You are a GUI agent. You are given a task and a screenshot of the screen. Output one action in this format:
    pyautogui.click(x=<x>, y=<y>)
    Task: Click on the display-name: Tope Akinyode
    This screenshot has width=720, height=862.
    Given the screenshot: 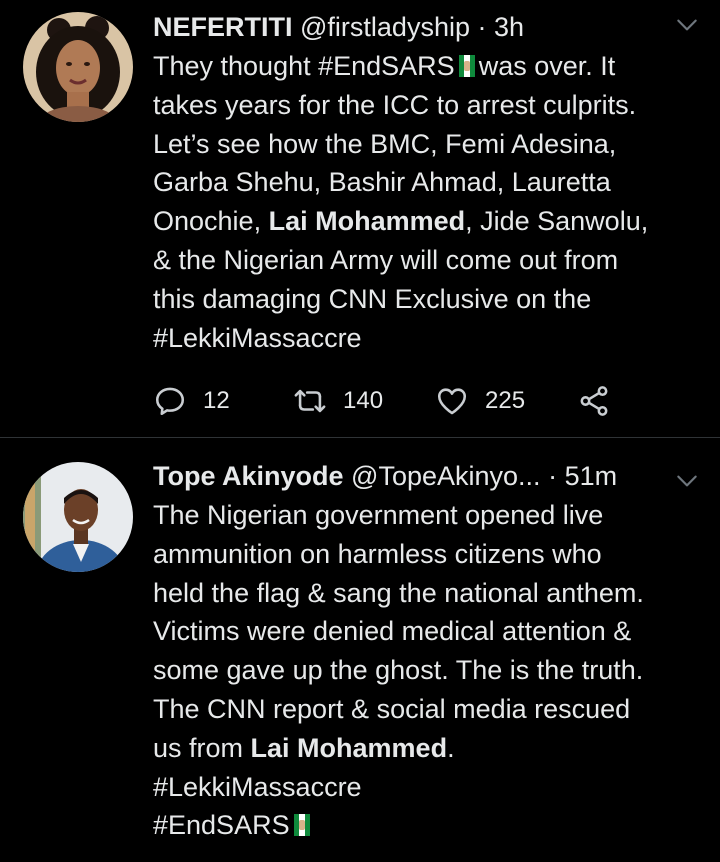 What is the action you would take?
    pyautogui.click(x=248, y=476)
    